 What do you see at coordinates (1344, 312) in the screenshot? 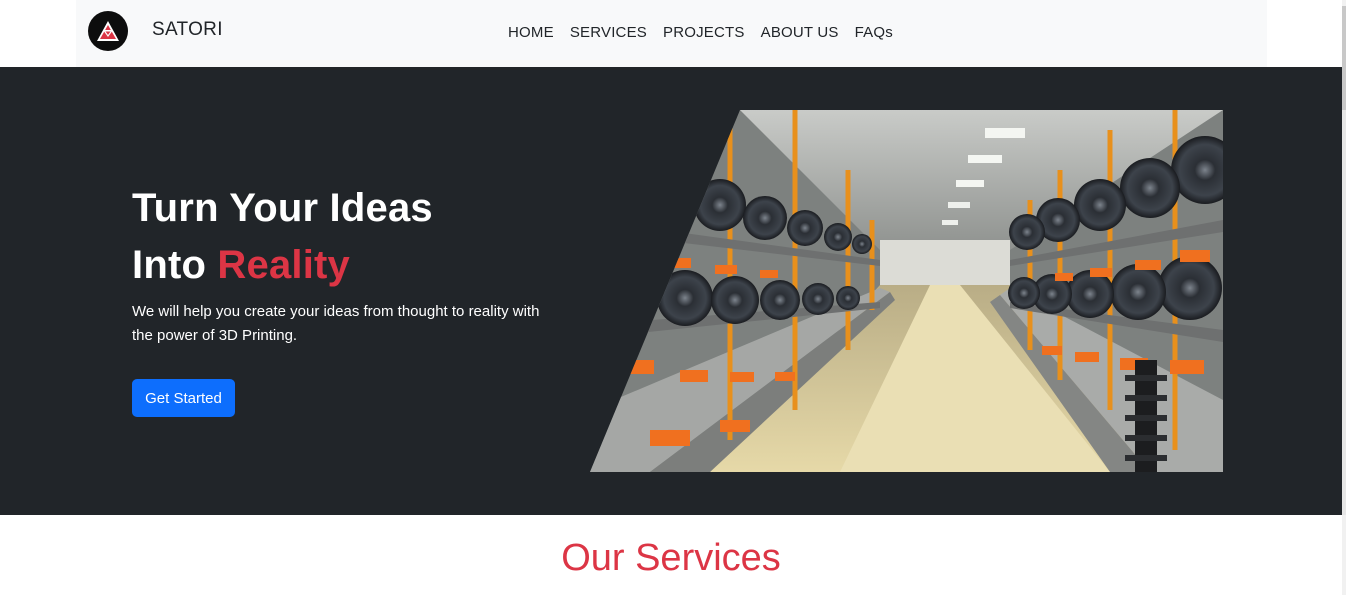
I see `scrollbar-lower-track` at bounding box center [1344, 312].